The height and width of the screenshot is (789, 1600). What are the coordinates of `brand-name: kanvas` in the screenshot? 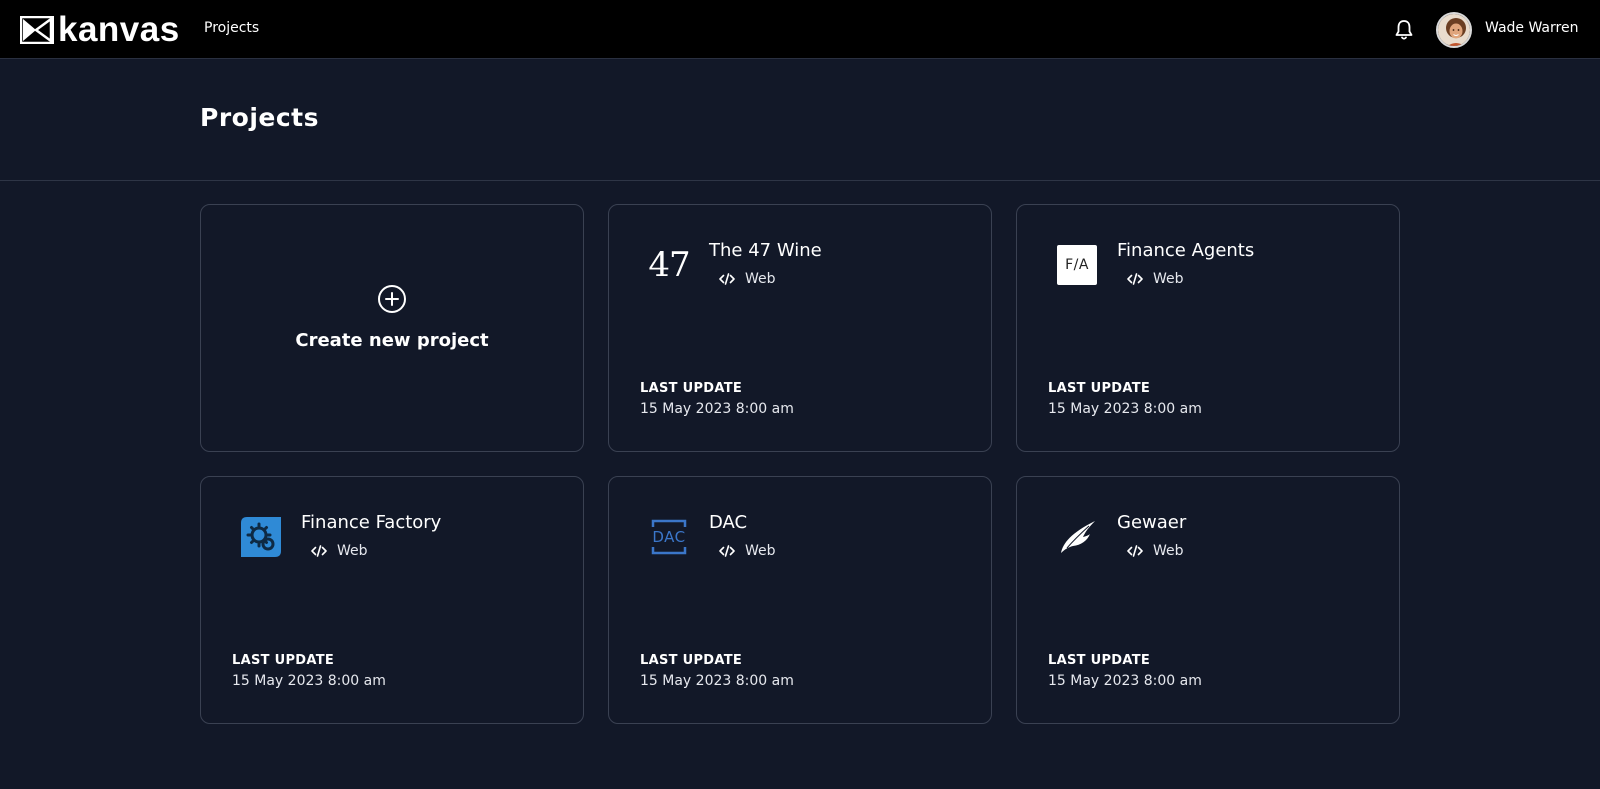 It's located at (119, 29).